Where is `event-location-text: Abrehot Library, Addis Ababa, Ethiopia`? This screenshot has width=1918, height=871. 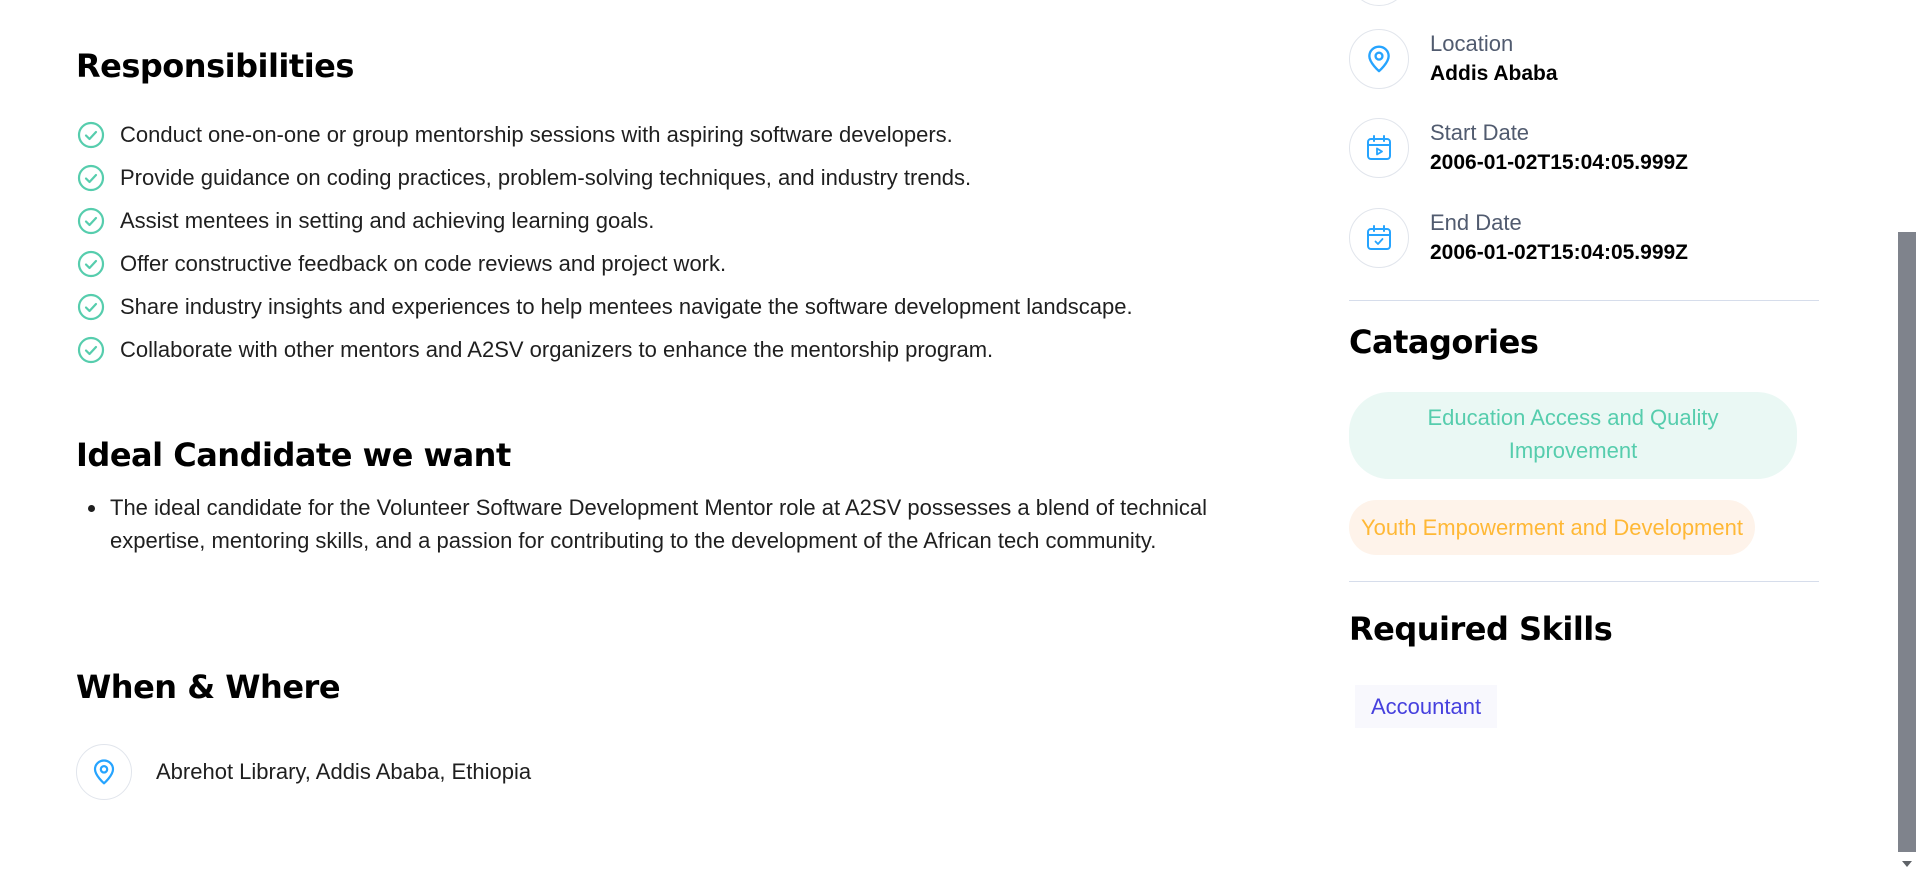 event-location-text: Abrehot Library, Addis Ababa, Ethiopia is located at coordinates (344, 771).